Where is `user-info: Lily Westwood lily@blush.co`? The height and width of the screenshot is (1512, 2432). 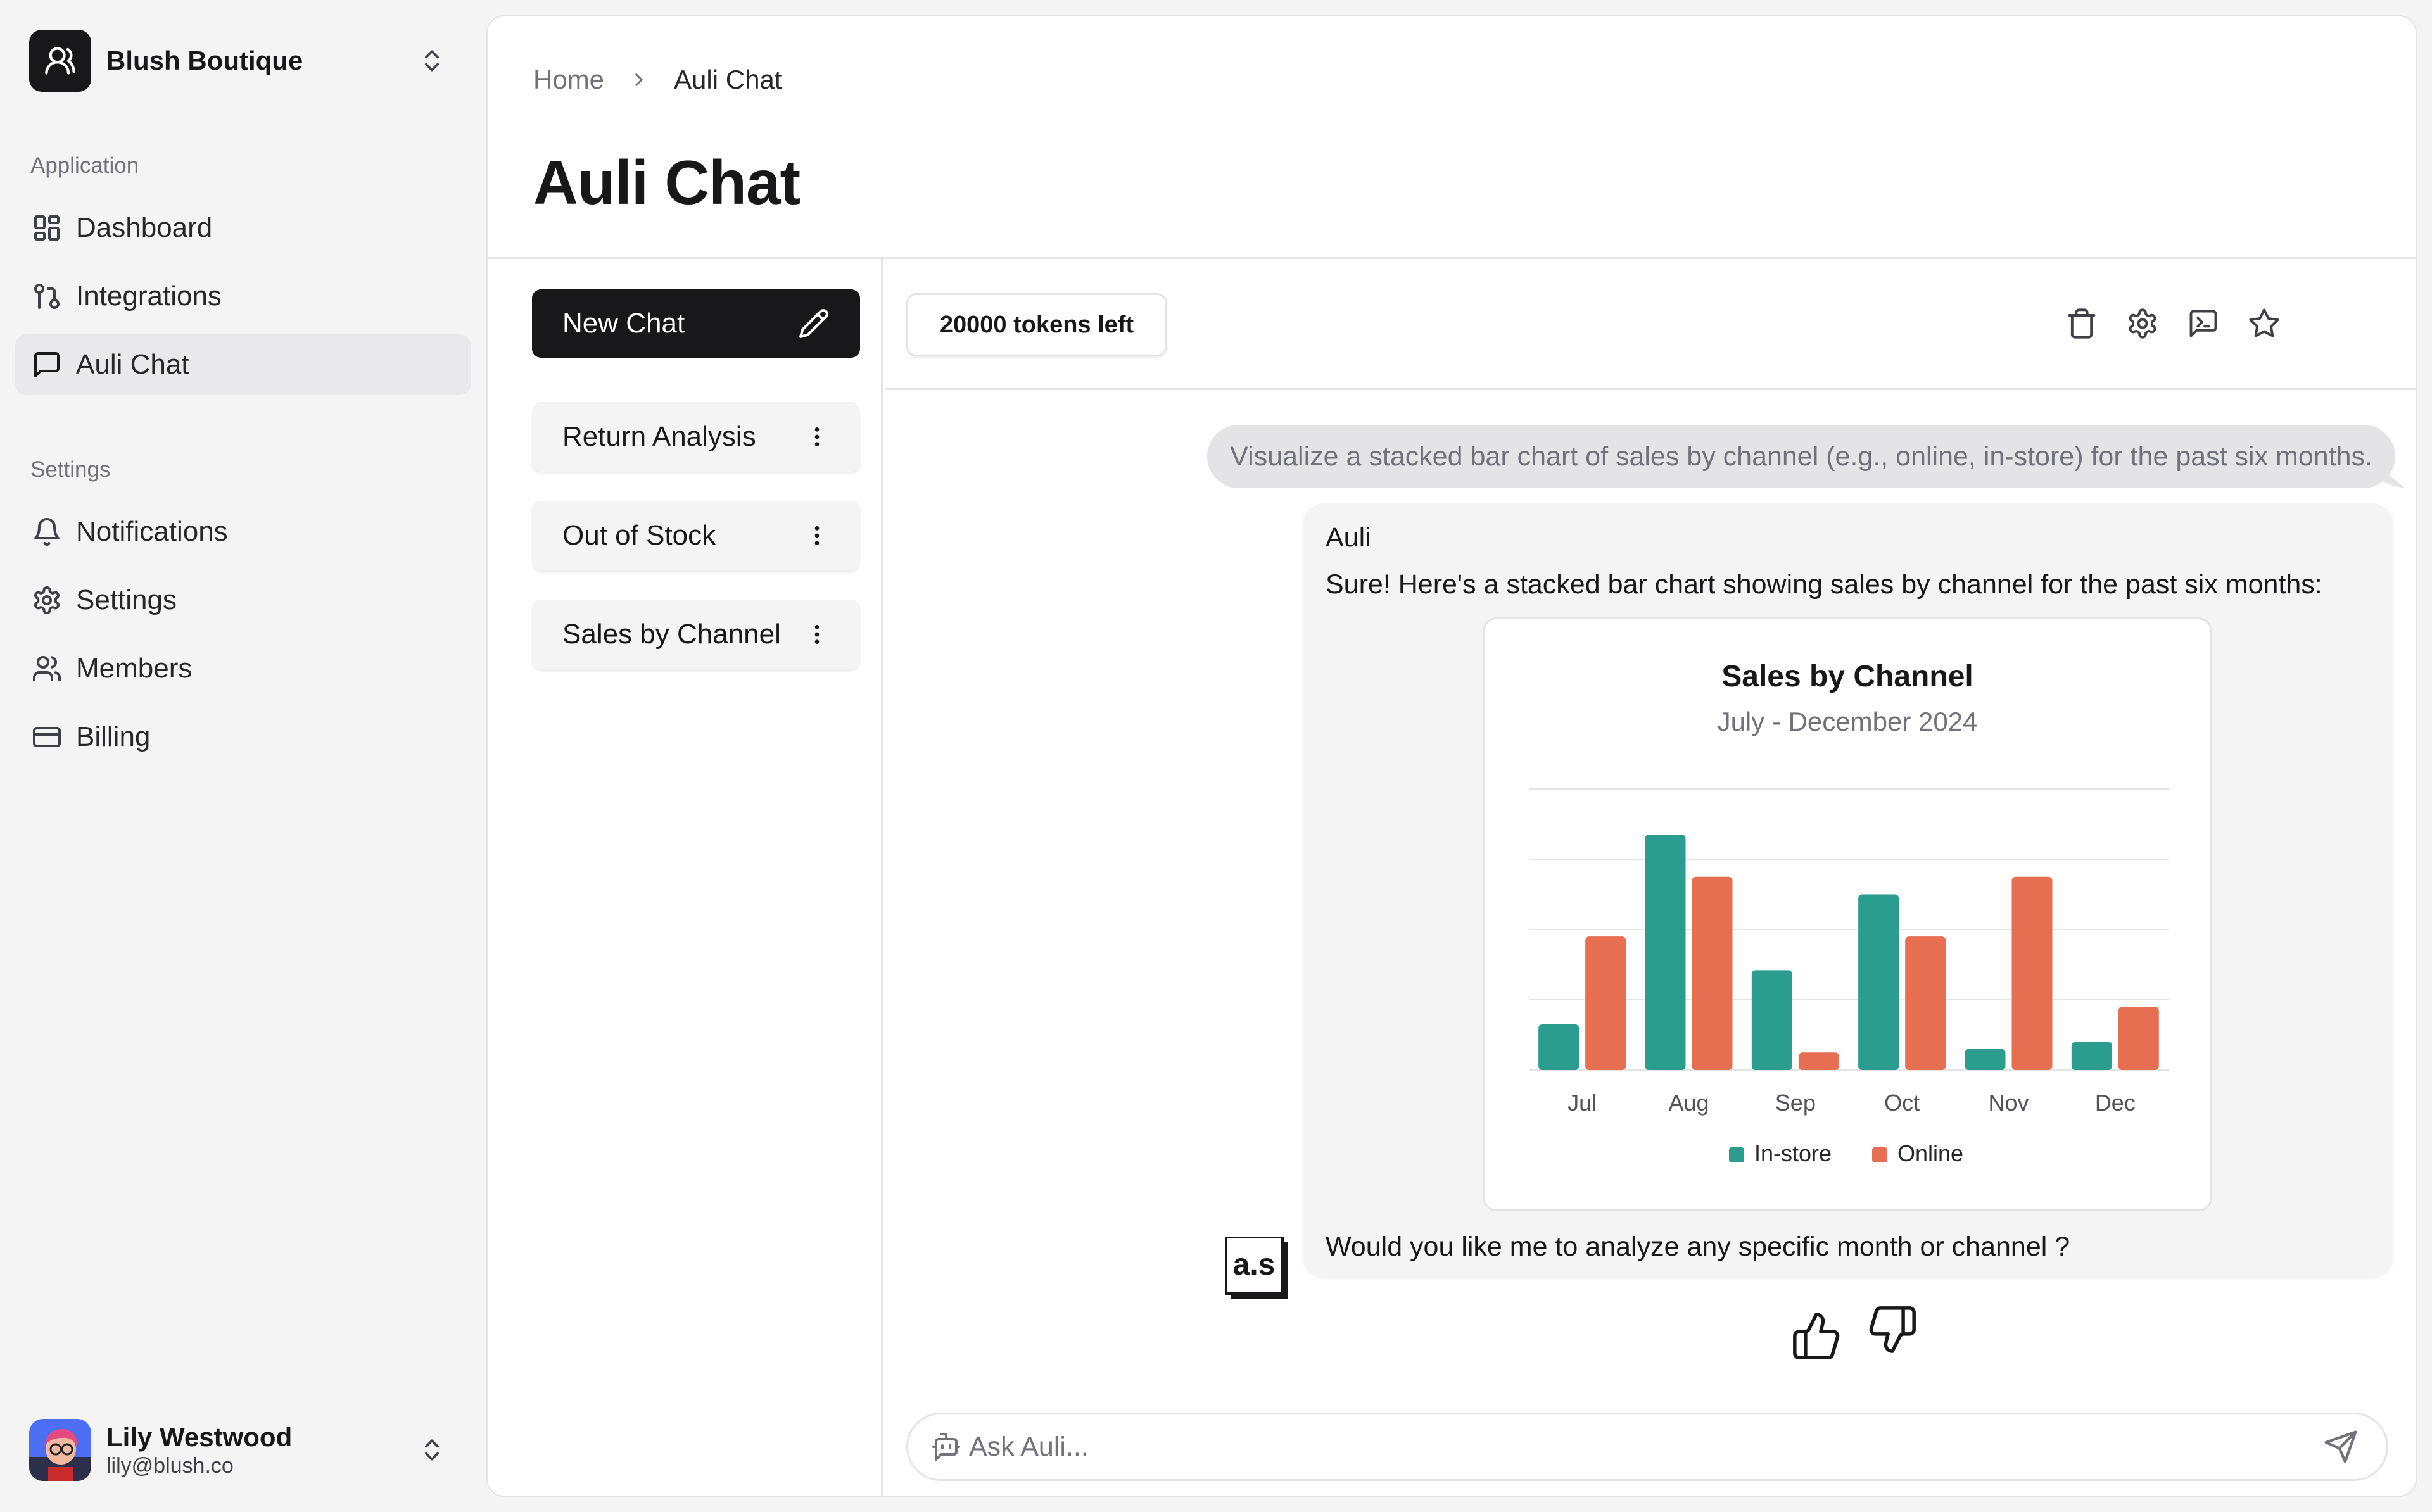
user-info: Lily Westwood lily@blush.co is located at coordinates (262, 1449).